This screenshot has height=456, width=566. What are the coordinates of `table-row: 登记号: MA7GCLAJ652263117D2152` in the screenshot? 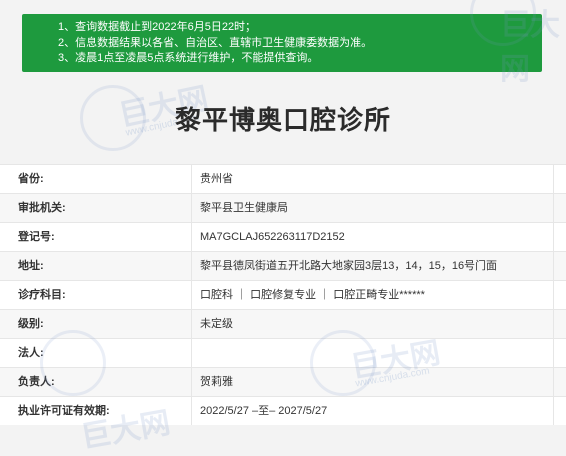 It's located at (283, 236).